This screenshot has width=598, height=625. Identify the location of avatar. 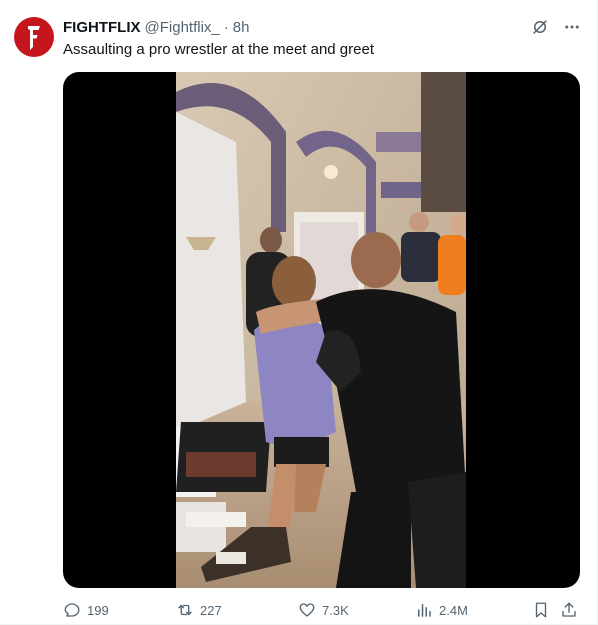
(34, 37).